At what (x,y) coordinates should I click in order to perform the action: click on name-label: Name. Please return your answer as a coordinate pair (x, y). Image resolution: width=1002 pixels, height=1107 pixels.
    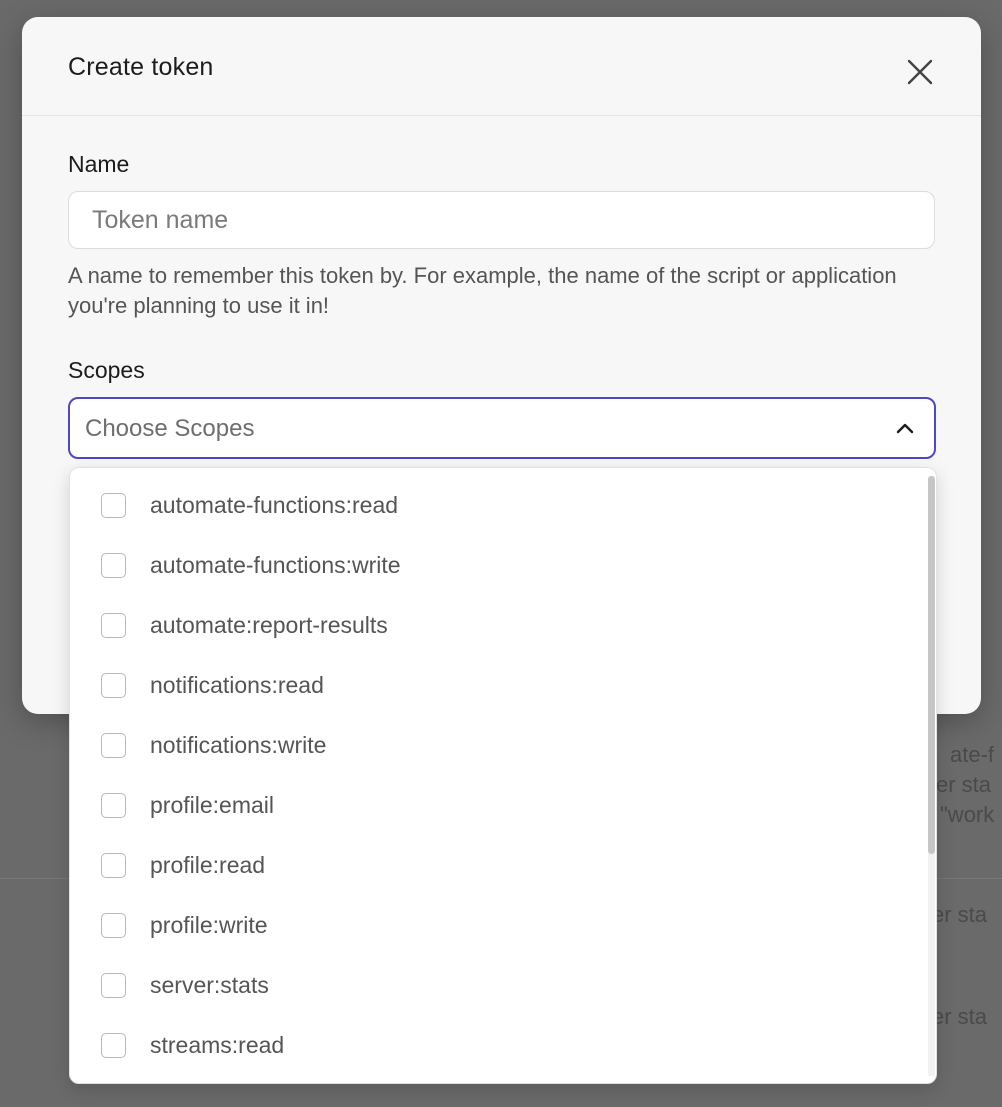
    Looking at the image, I should click on (99, 164).